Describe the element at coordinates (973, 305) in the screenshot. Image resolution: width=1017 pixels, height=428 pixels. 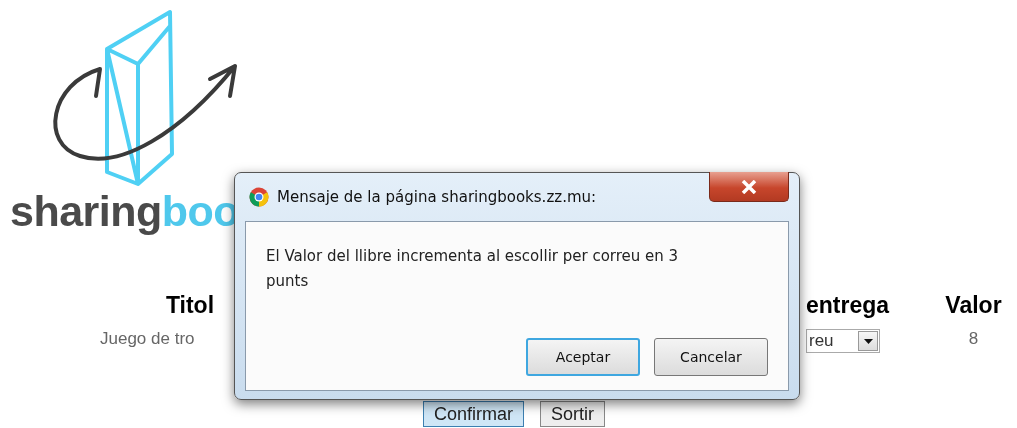
I see `column-header: Valor` at that location.